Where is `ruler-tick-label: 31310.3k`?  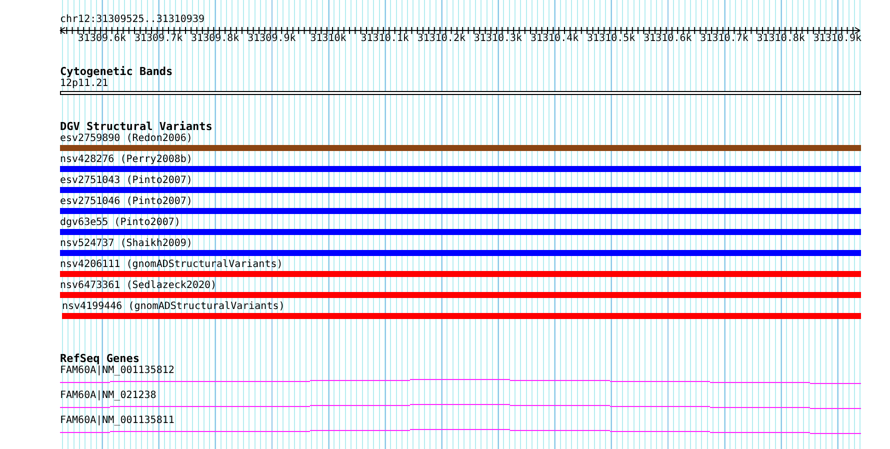 ruler-tick-label: 31310.3k is located at coordinates (498, 39).